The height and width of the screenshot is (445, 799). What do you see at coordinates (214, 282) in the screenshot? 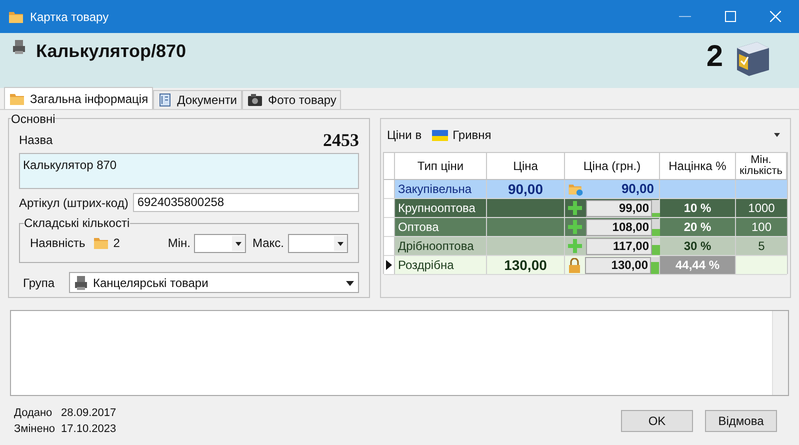
I see `group-dropdown: Канцелярські товари` at bounding box center [214, 282].